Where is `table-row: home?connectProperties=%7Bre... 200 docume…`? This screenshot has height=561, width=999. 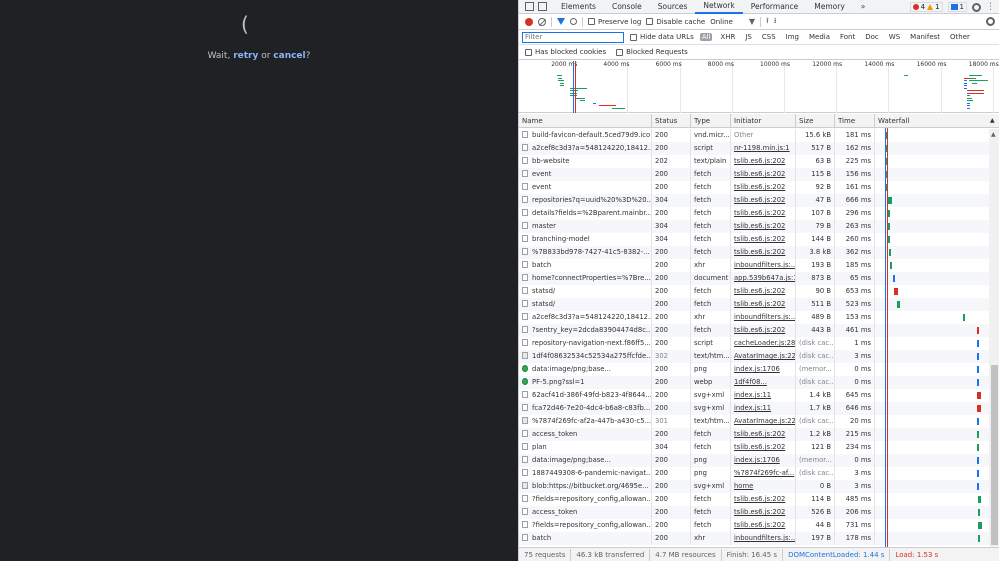 table-row: home?connectProperties=%7Bre... 200 docume… is located at coordinates (754, 278).